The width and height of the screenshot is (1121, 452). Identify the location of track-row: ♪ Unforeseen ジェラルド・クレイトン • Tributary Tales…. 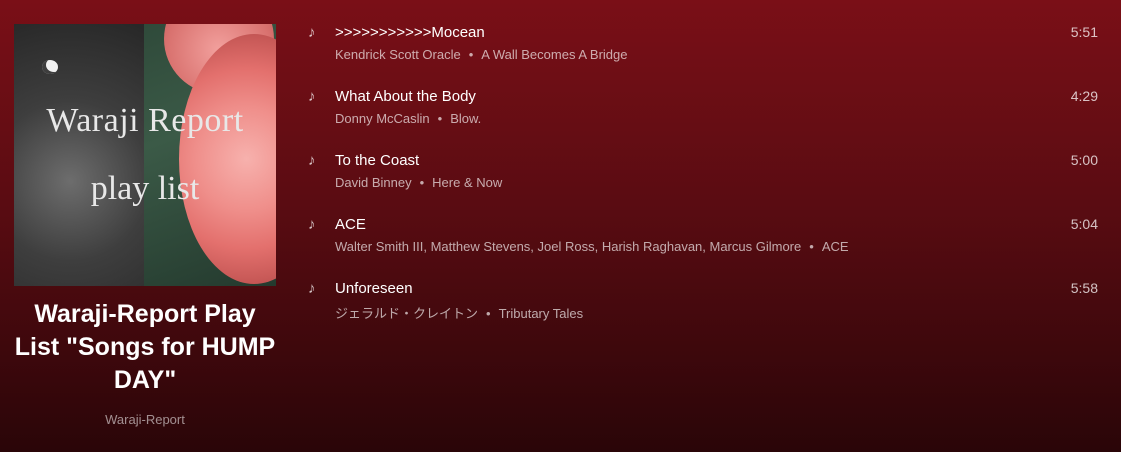
(705, 306).